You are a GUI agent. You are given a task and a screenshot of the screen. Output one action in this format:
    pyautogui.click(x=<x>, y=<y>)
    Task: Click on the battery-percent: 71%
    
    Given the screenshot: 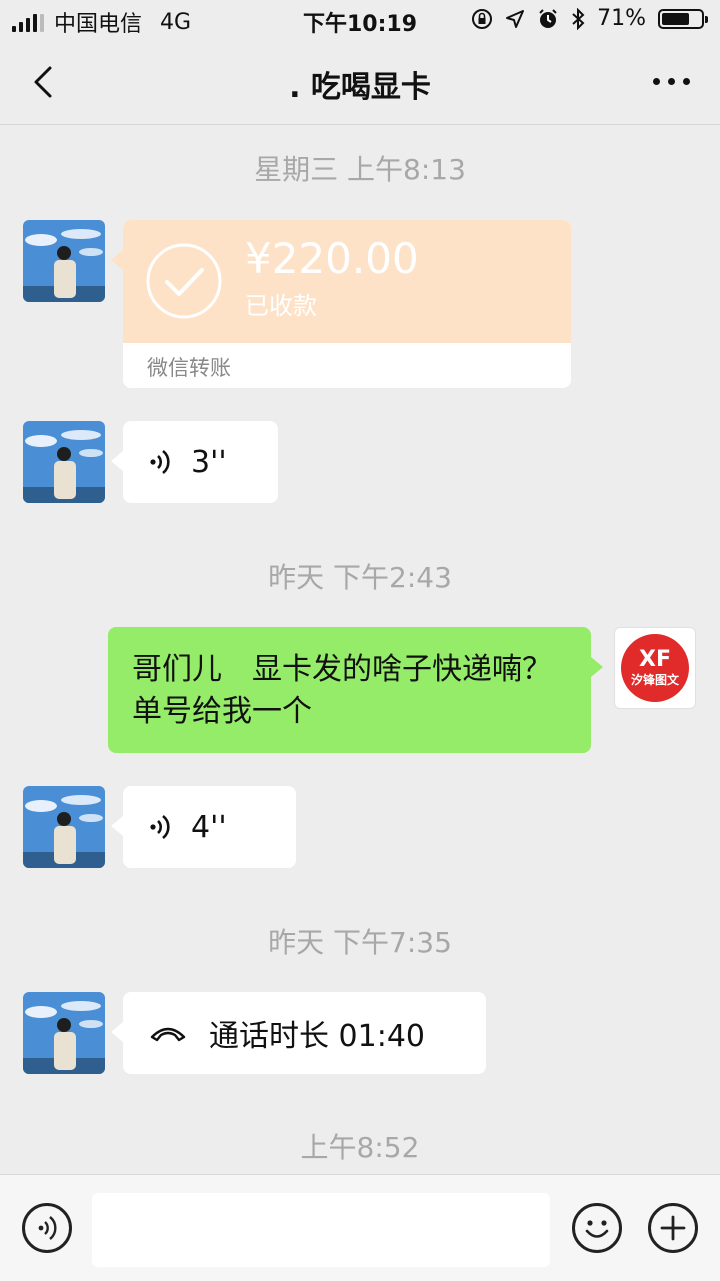 What is the action you would take?
    pyautogui.click(x=621, y=18)
    